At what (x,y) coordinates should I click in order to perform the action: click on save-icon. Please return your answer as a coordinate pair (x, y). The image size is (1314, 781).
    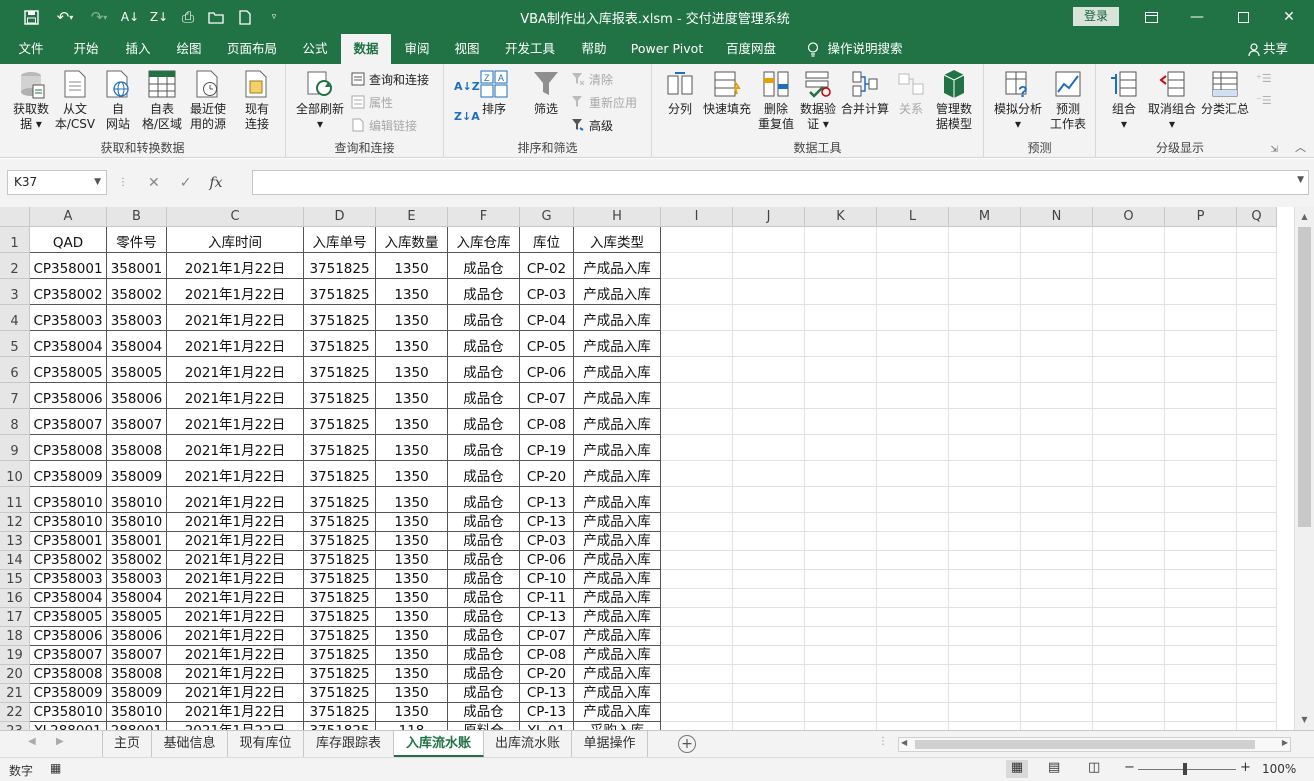
    Looking at the image, I should click on (31, 17).